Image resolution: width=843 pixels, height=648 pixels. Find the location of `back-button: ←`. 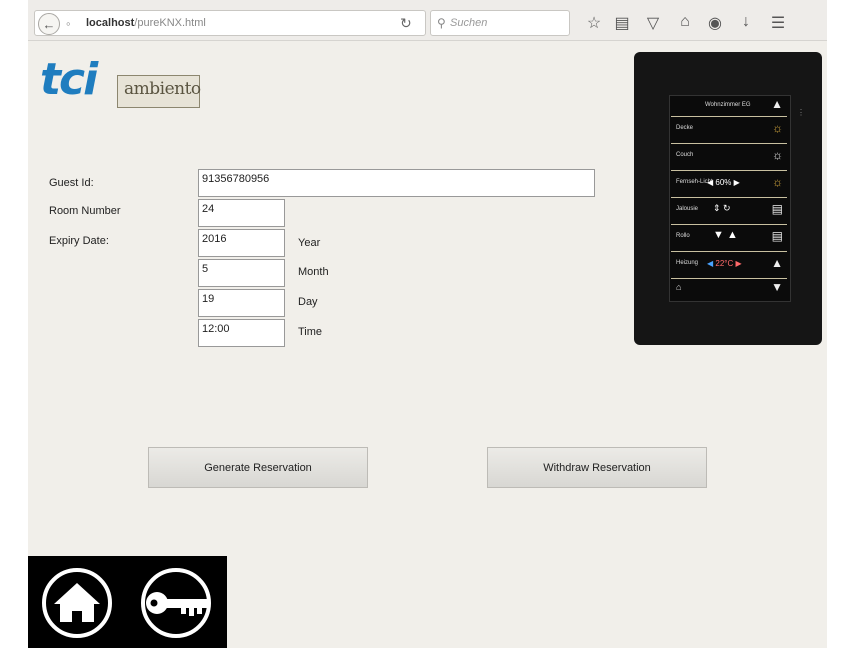

back-button: ← is located at coordinates (49, 24).